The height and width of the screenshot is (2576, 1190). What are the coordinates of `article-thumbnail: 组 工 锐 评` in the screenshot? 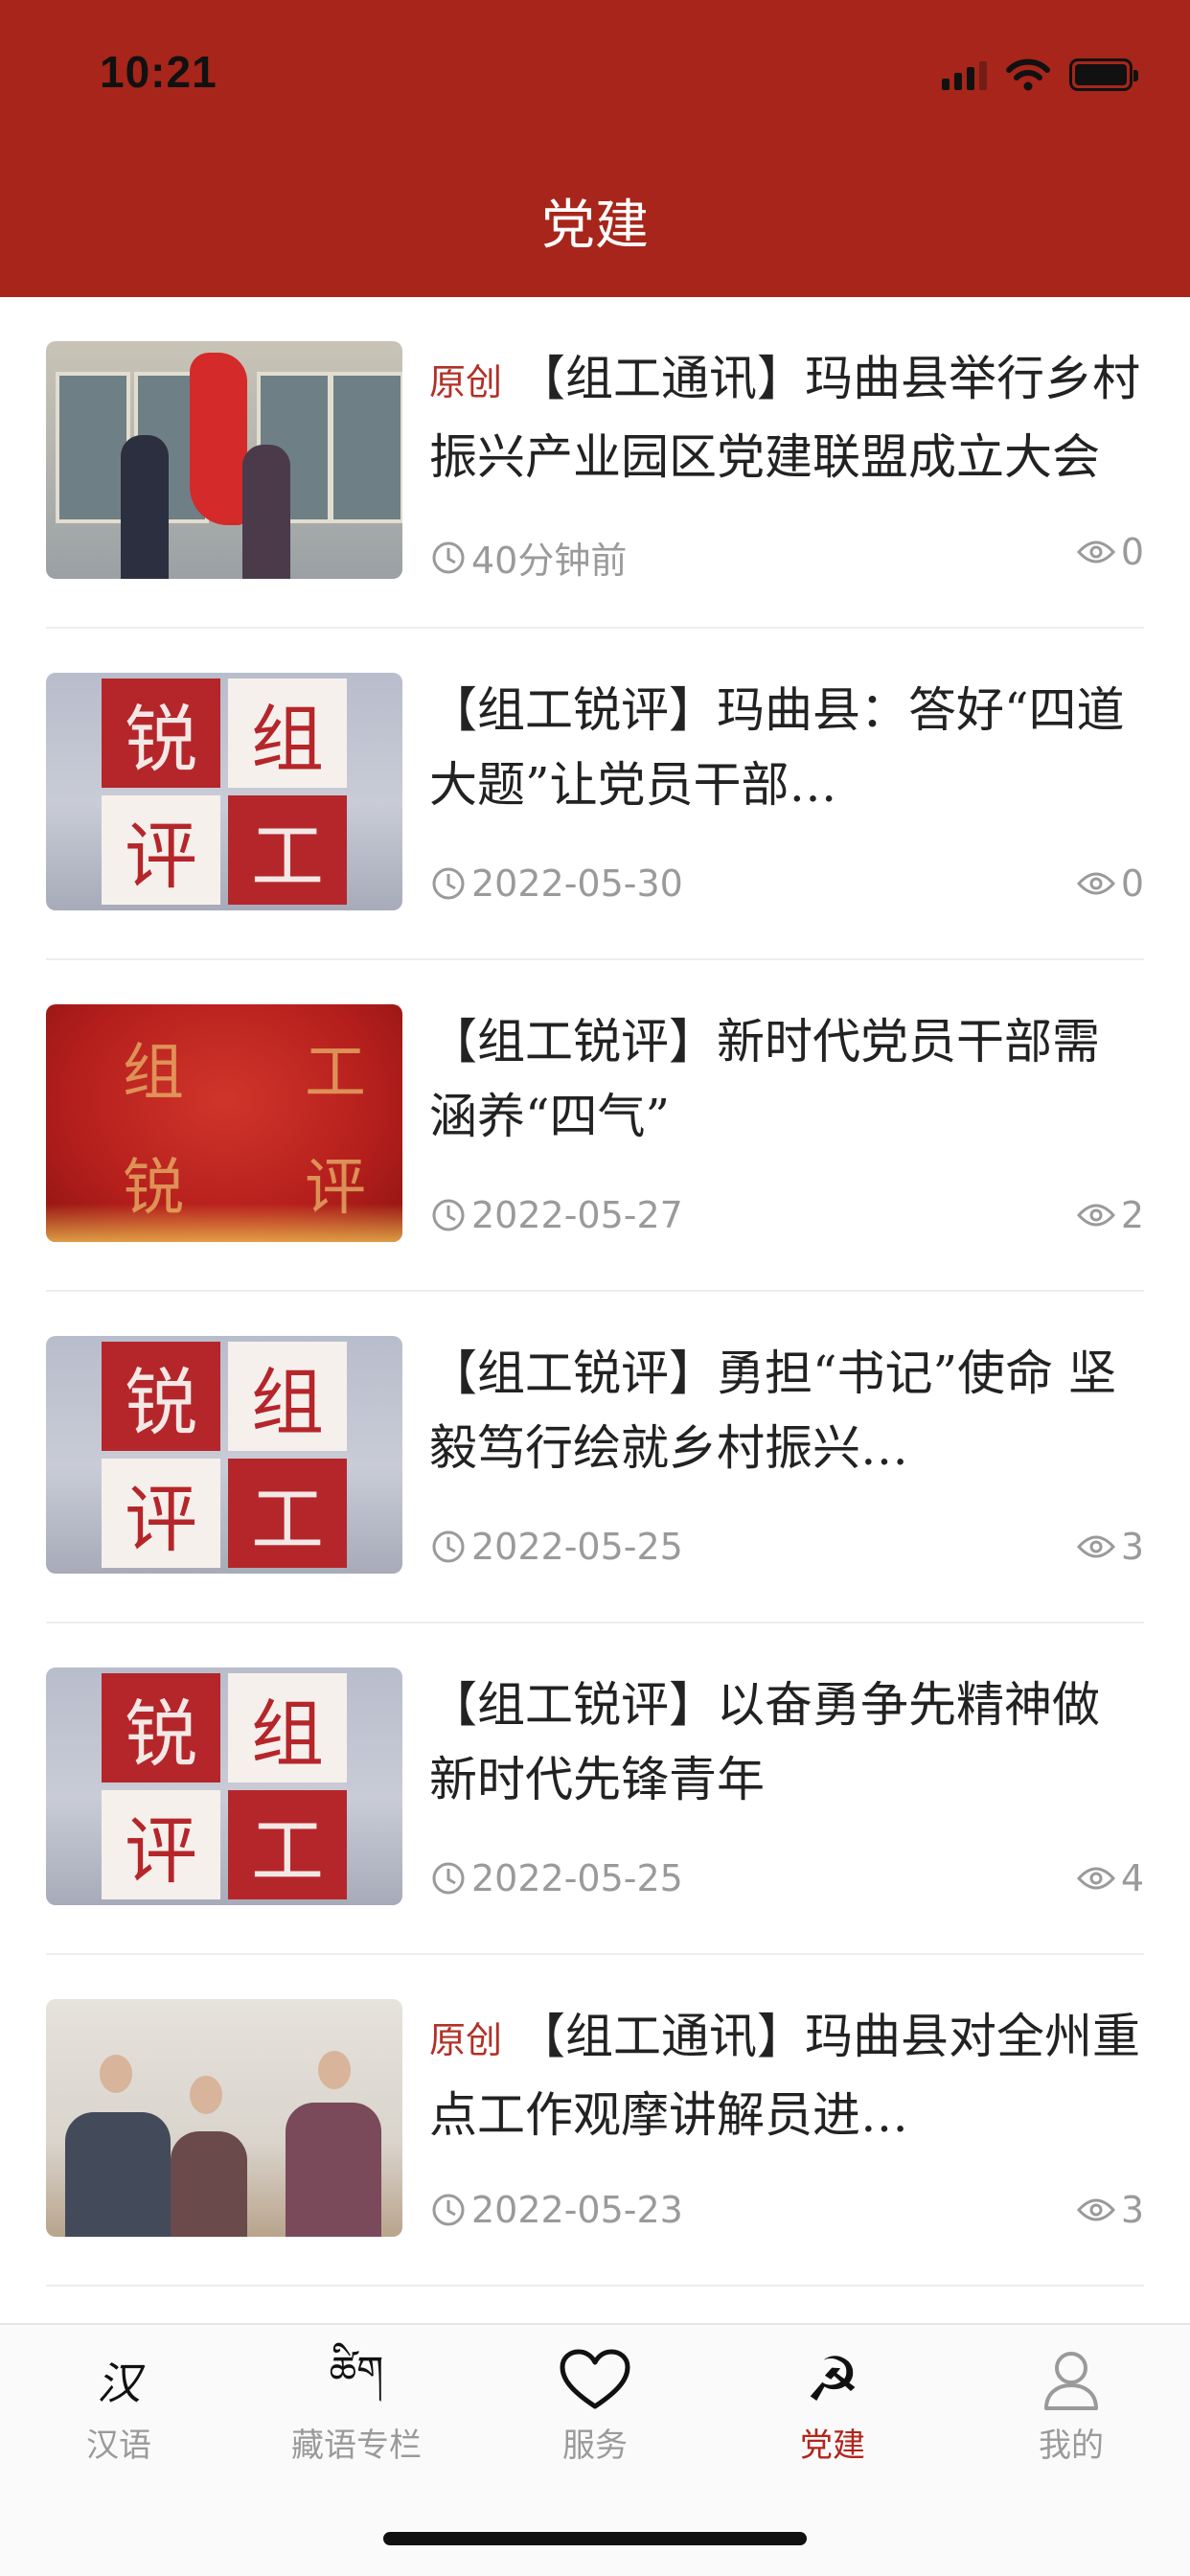 It's located at (224, 1123).